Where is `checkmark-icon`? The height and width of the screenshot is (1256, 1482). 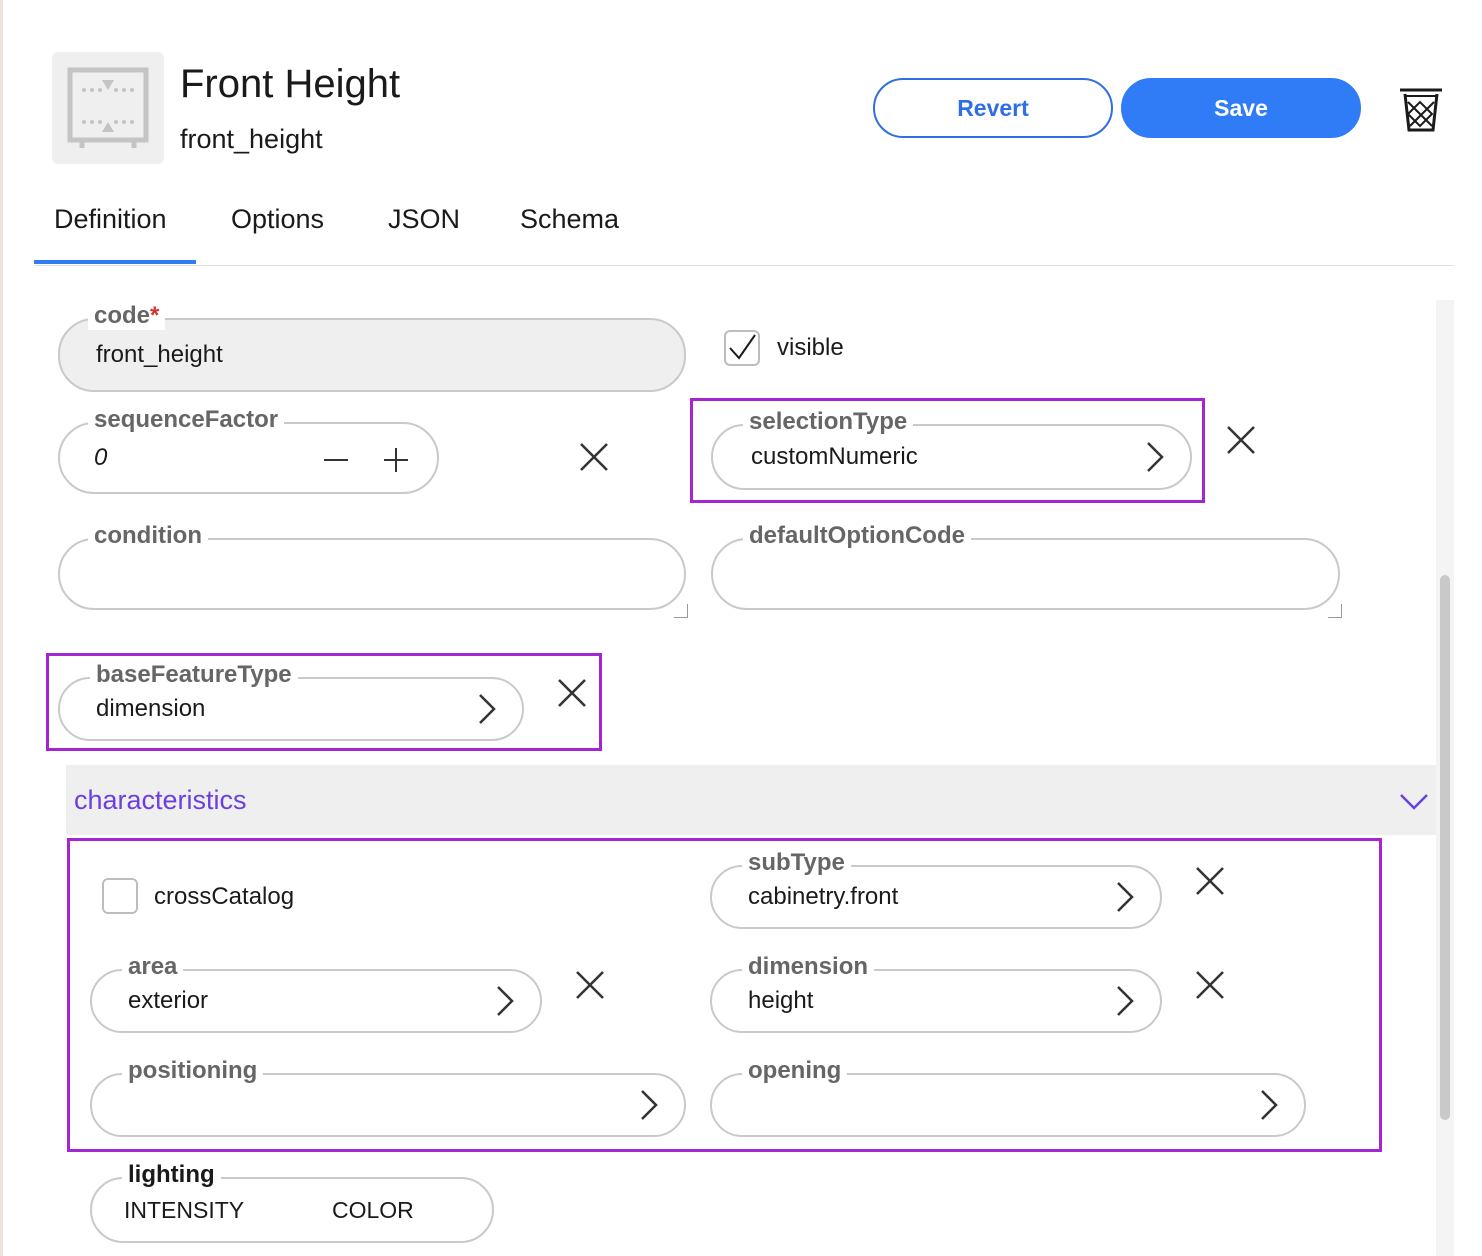 checkmark-icon is located at coordinates (742, 347).